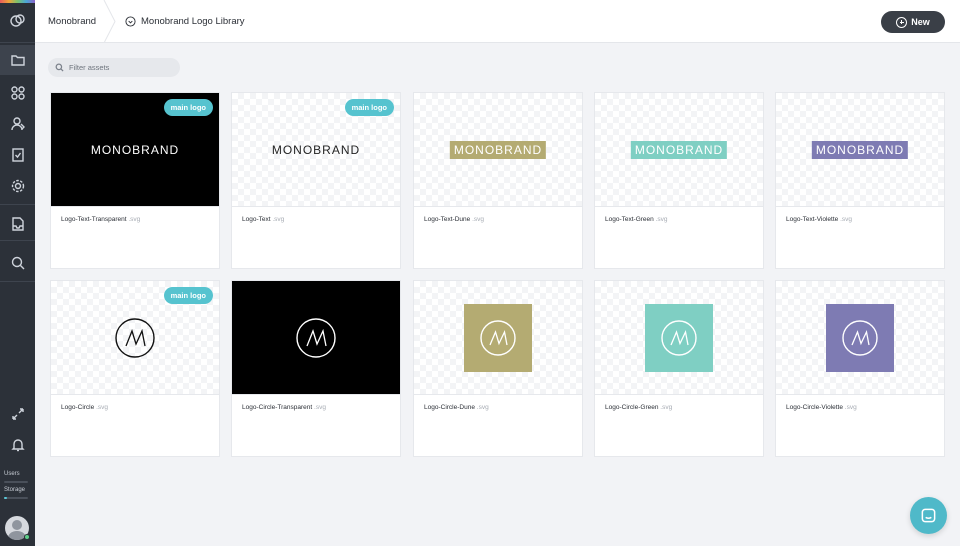 The width and height of the screenshot is (960, 546). I want to click on sidebar-item-settings, so click(17, 186).